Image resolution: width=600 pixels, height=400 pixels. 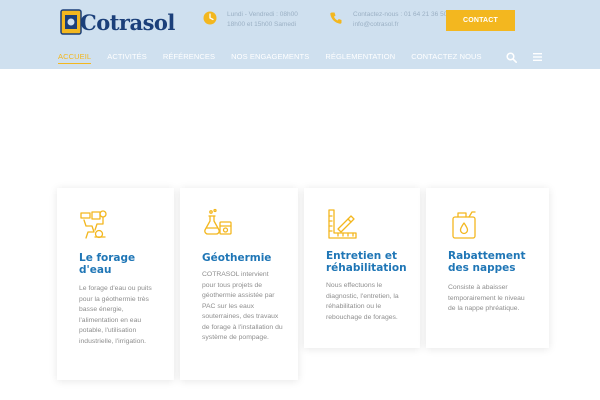 What do you see at coordinates (210, 18) in the screenshot?
I see `clock-icon` at bounding box center [210, 18].